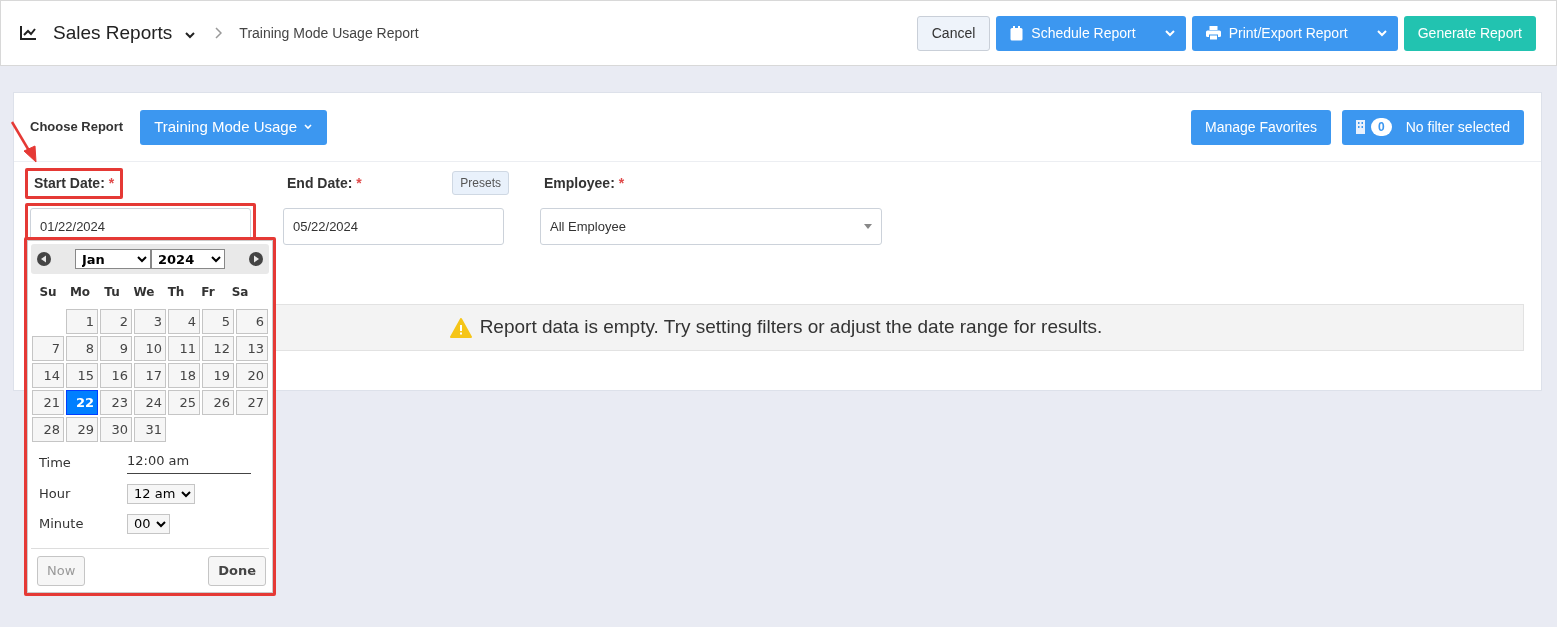  What do you see at coordinates (176, 292) in the screenshot?
I see `weekday-label: Th` at bounding box center [176, 292].